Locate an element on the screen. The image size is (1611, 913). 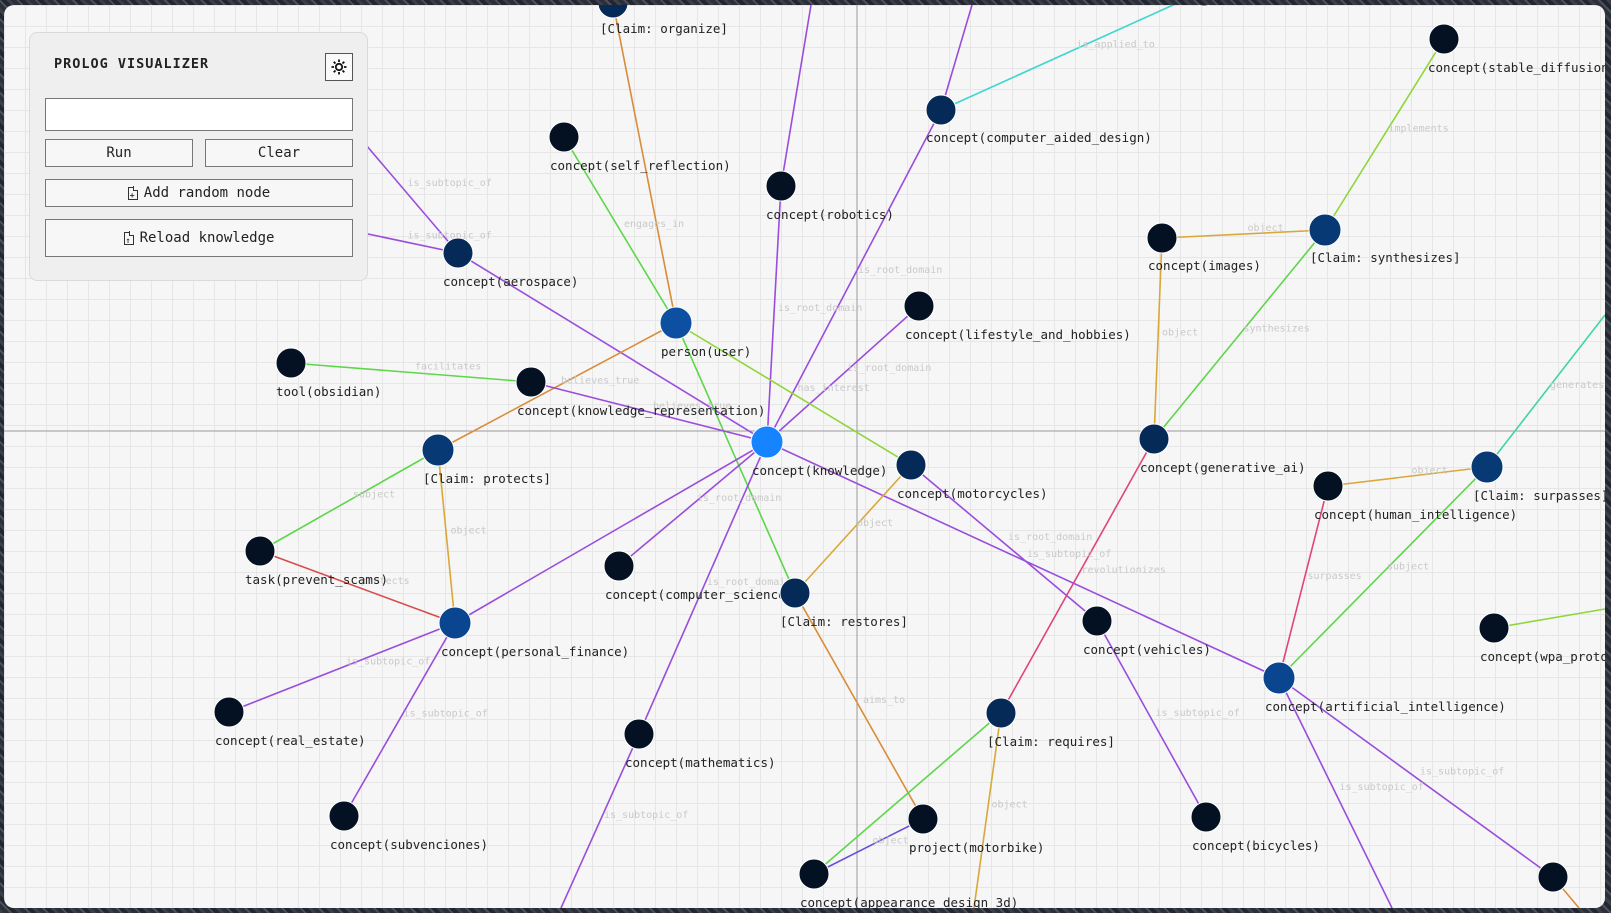
graph-node: [Claim: requires] is located at coordinates (1050, 723).